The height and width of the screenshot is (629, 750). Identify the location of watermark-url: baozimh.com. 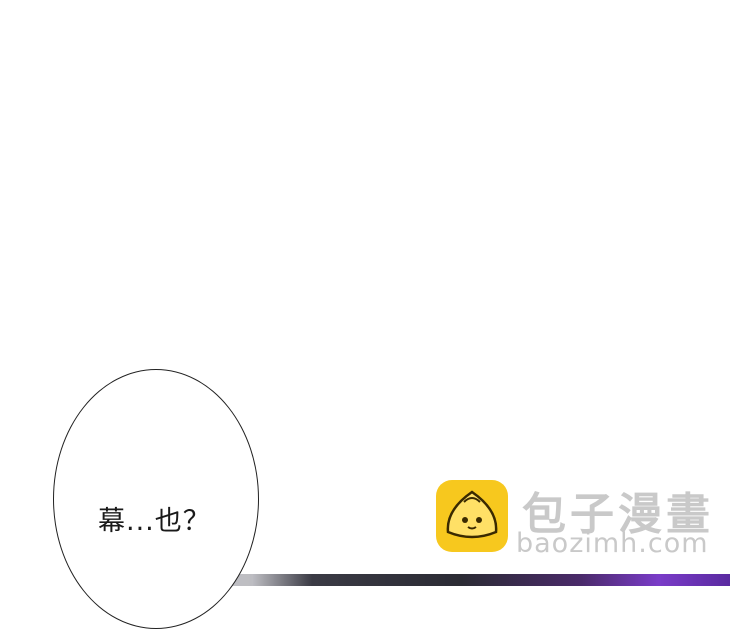
(612, 543).